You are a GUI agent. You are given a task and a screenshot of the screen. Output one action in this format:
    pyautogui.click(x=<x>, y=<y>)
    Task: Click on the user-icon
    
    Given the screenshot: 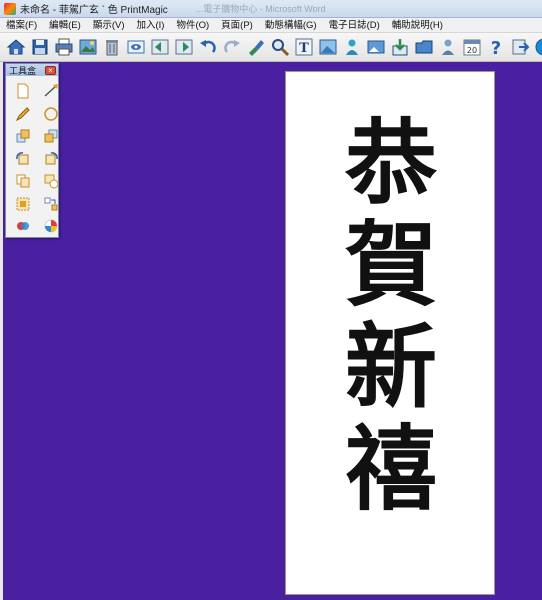 What is the action you would take?
    pyautogui.click(x=448, y=47)
    